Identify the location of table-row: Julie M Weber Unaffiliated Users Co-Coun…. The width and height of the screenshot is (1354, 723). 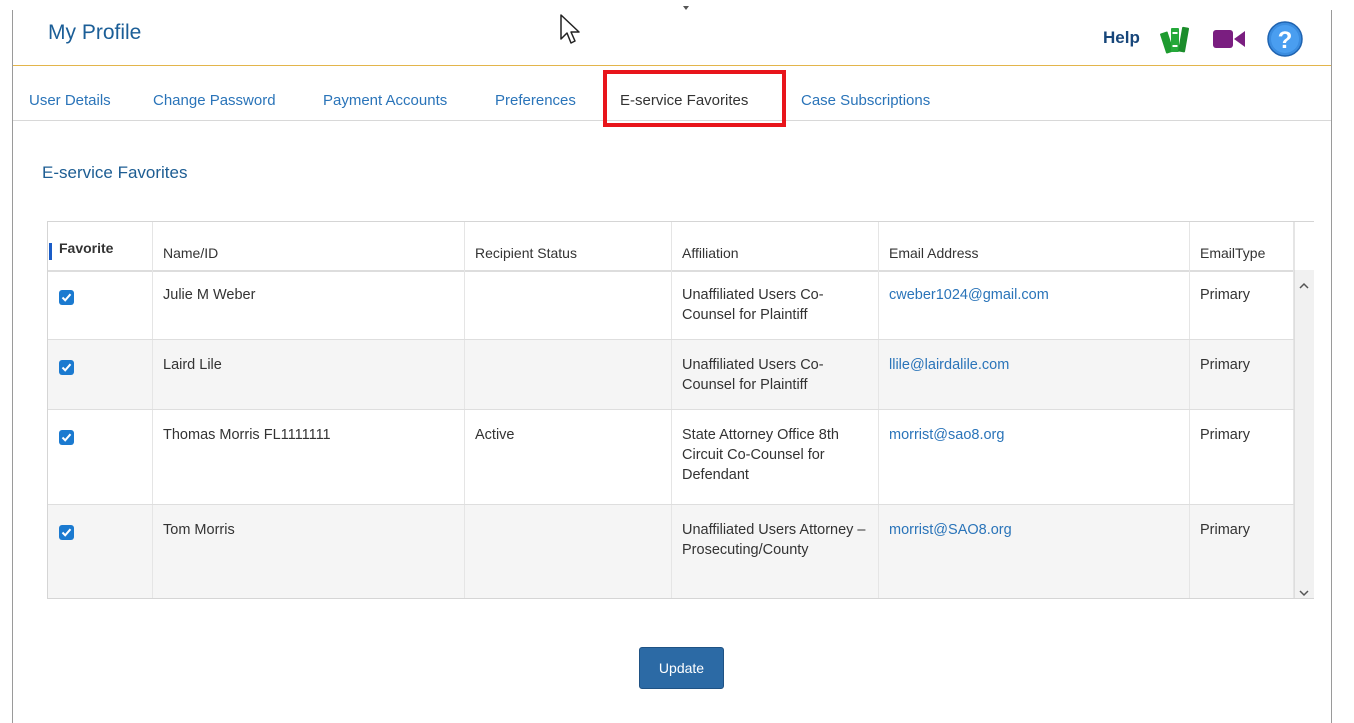
(671, 305).